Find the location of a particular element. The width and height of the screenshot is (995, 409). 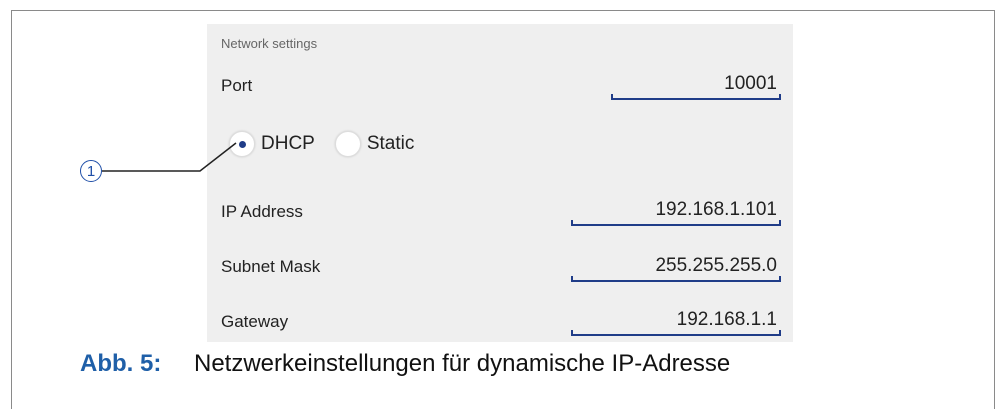

callout-leader-line is located at coordinates (169, 157).